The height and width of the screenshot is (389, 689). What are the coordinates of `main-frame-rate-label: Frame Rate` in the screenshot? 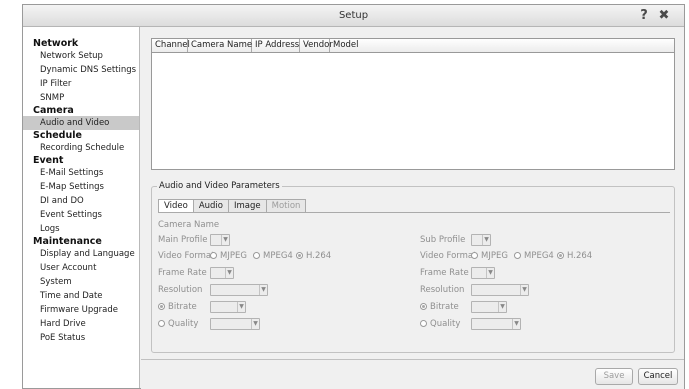 It's located at (182, 273).